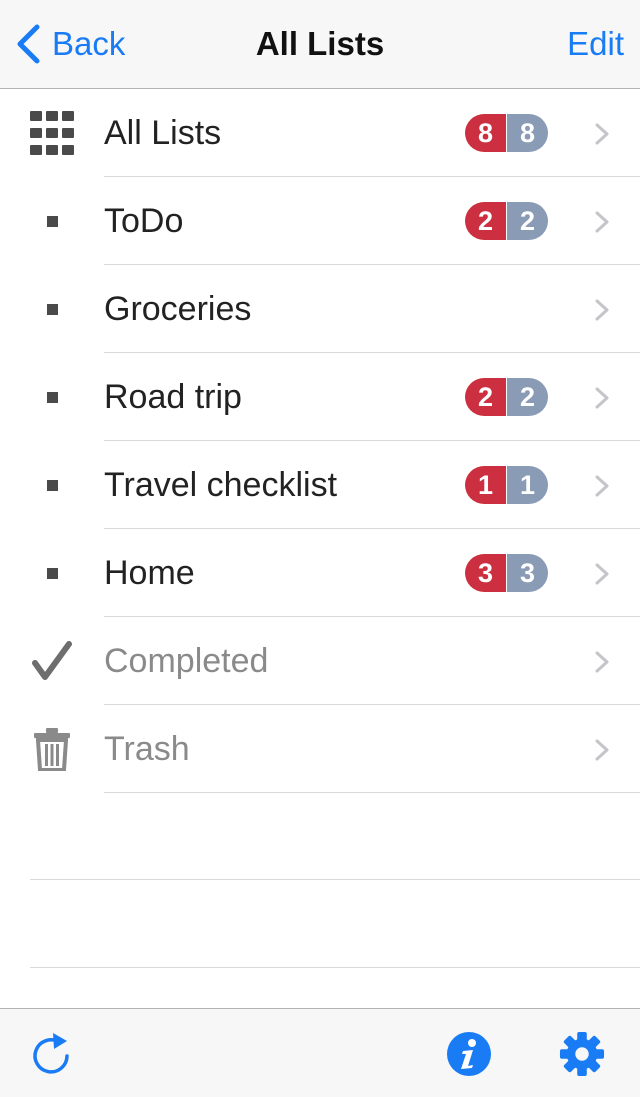 The width and height of the screenshot is (640, 1097). I want to click on trash-icon, so click(52, 749).